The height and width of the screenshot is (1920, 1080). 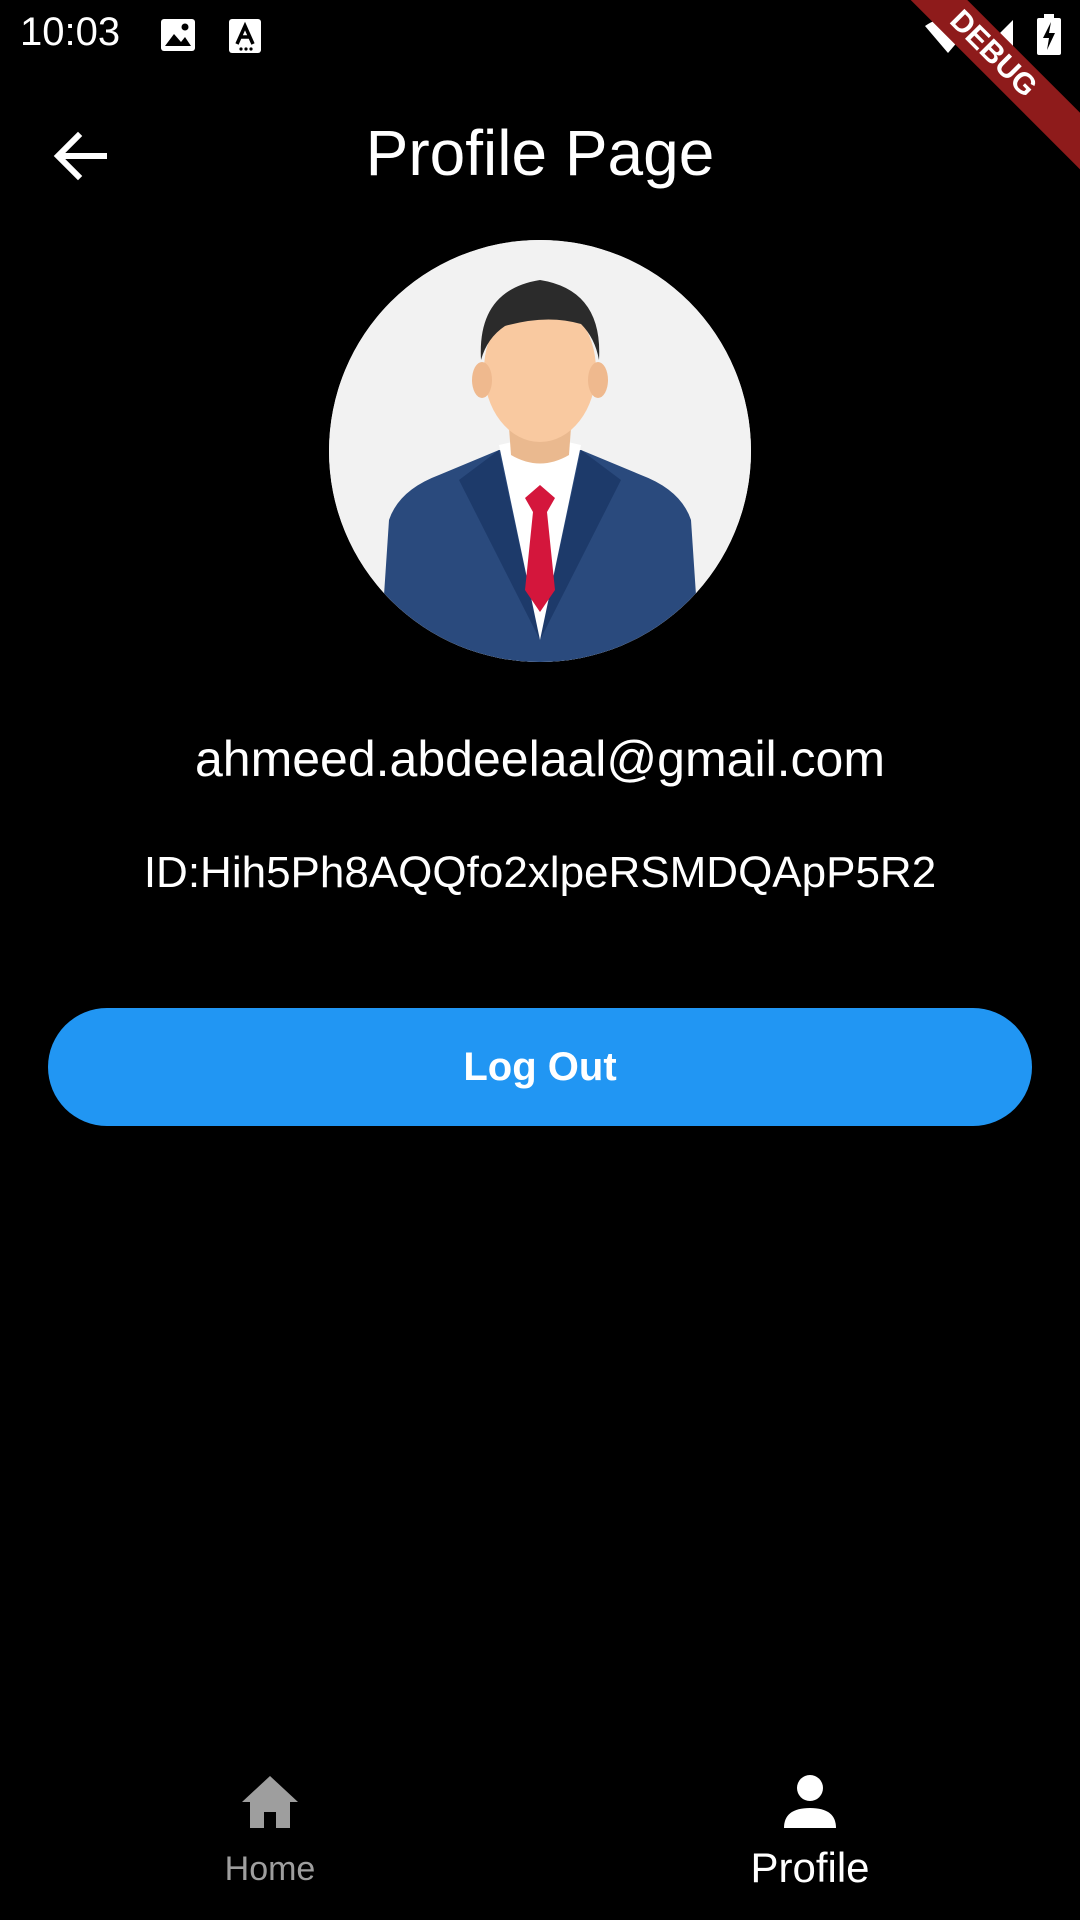 What do you see at coordinates (540, 759) in the screenshot?
I see `email-text: ahmeed.abdeelaal@gmail.com` at bounding box center [540, 759].